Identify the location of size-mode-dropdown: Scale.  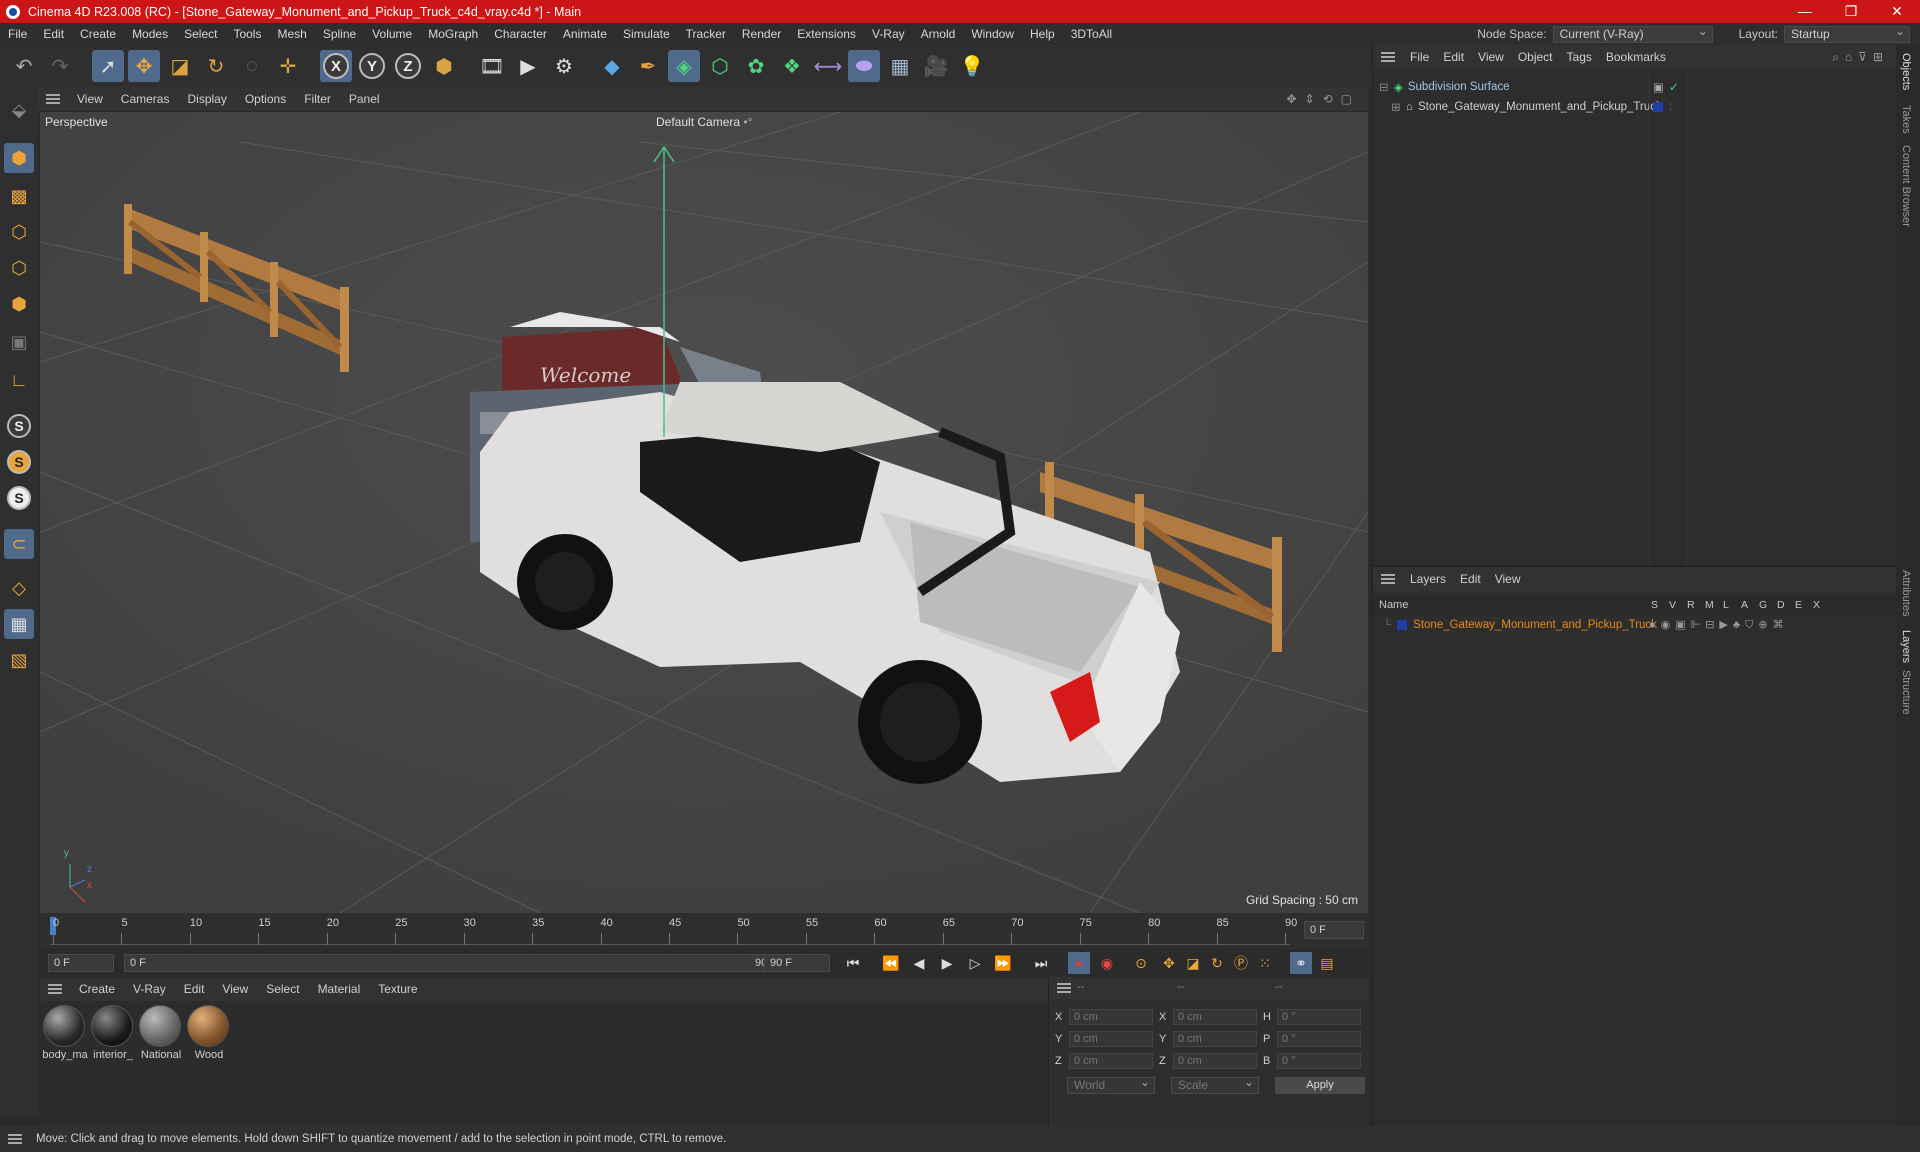
(1215, 1084).